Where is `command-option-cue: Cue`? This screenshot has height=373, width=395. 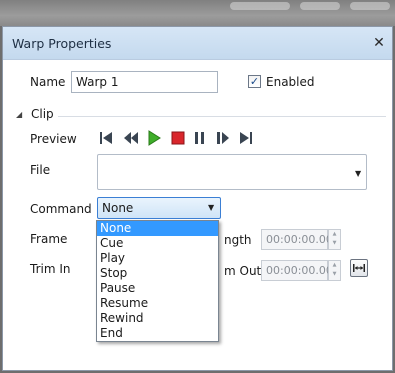 command-option-cue: Cue is located at coordinates (157, 243).